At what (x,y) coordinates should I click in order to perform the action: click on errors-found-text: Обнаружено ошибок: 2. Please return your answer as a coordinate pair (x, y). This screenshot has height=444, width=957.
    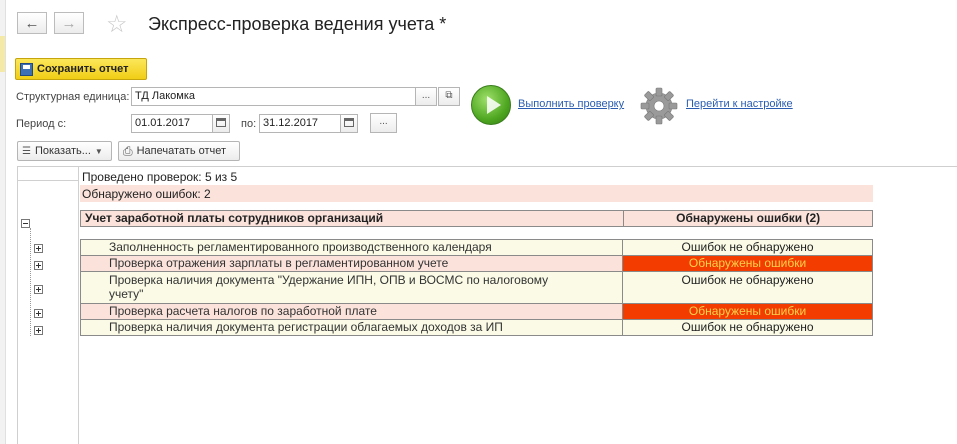
    Looking at the image, I should click on (146, 194).